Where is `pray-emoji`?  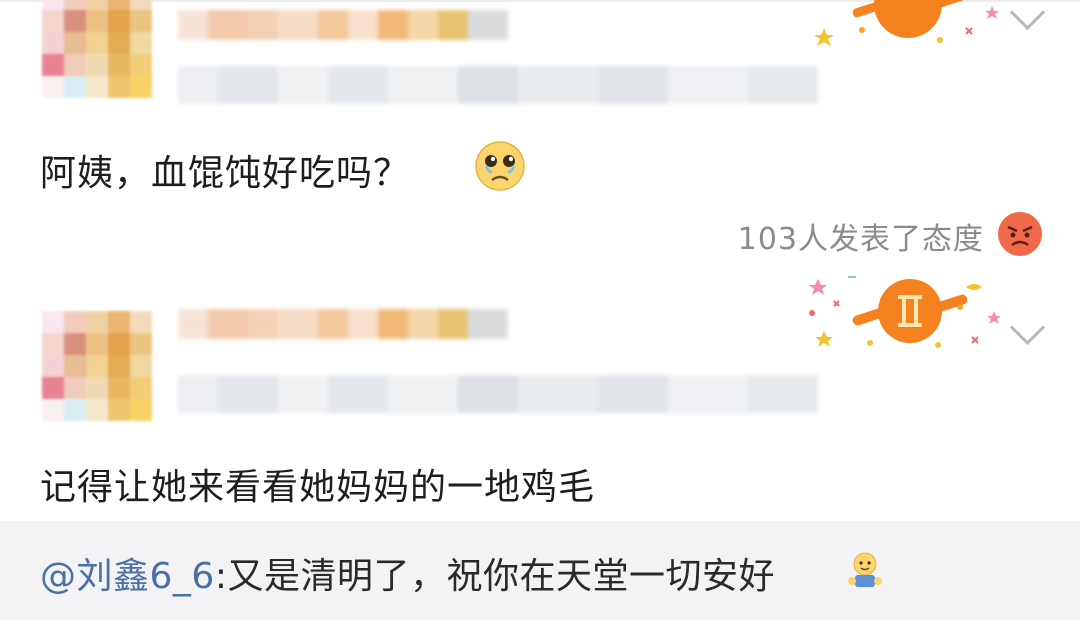
pray-emoji is located at coordinates (865, 569).